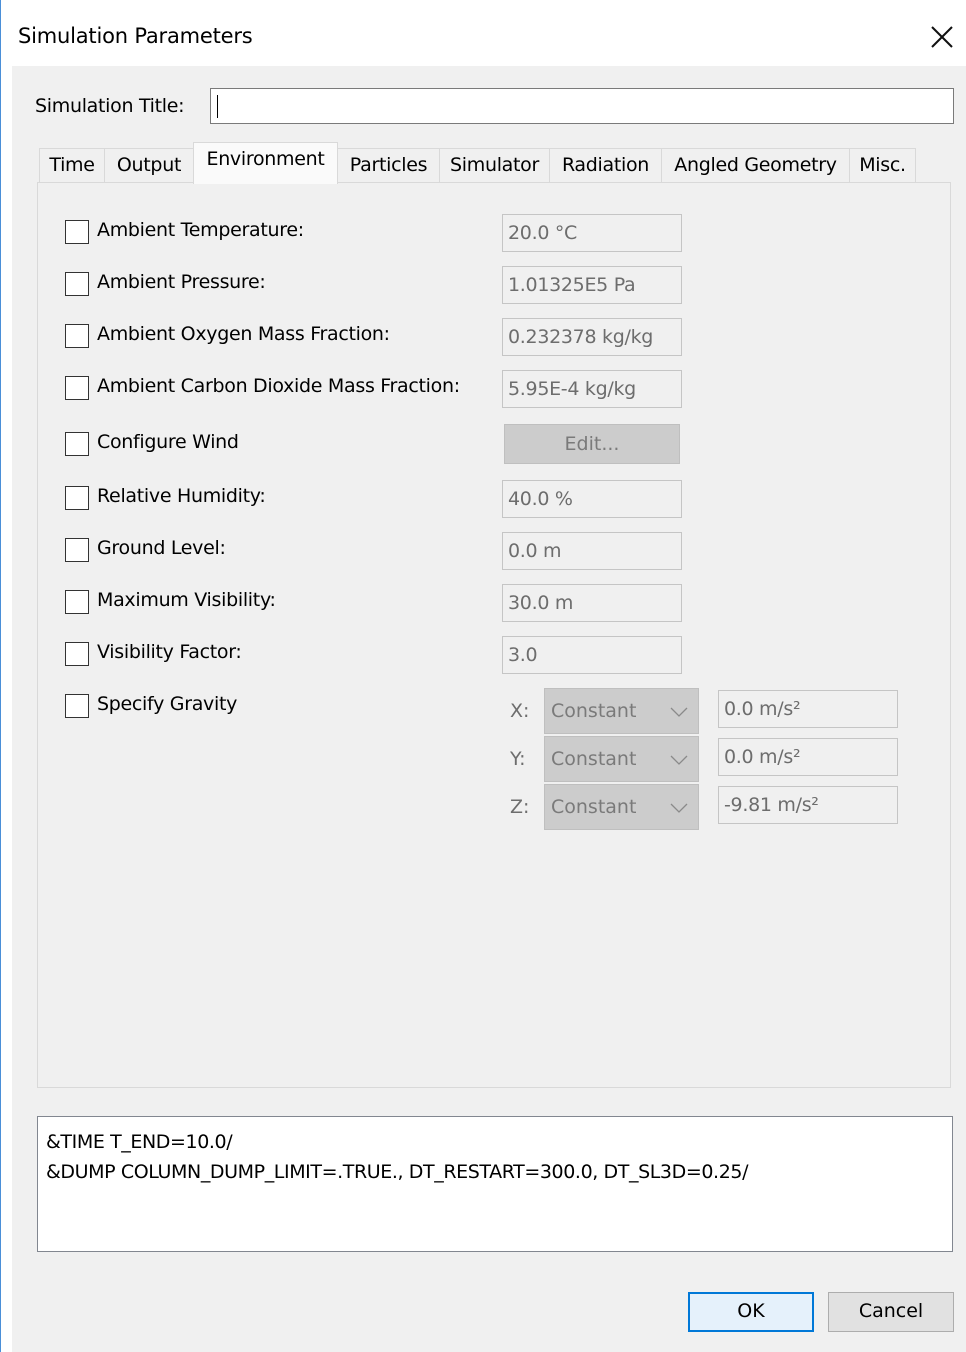 The image size is (966, 1352). Describe the element at coordinates (891, 1312) in the screenshot. I see `cancel-button: Cancel` at that location.